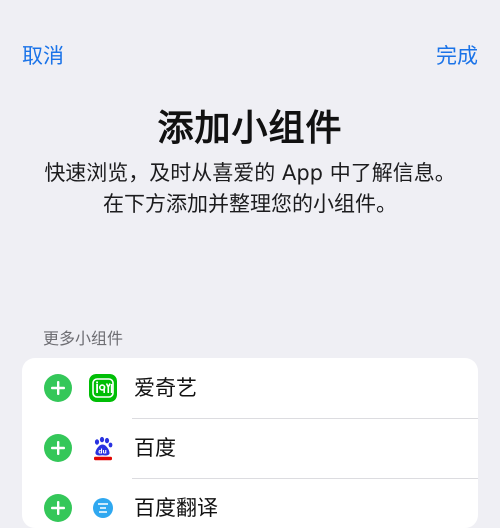 The image size is (500, 528). Describe the element at coordinates (250, 128) in the screenshot. I see `page-title: 添加小组件` at that location.